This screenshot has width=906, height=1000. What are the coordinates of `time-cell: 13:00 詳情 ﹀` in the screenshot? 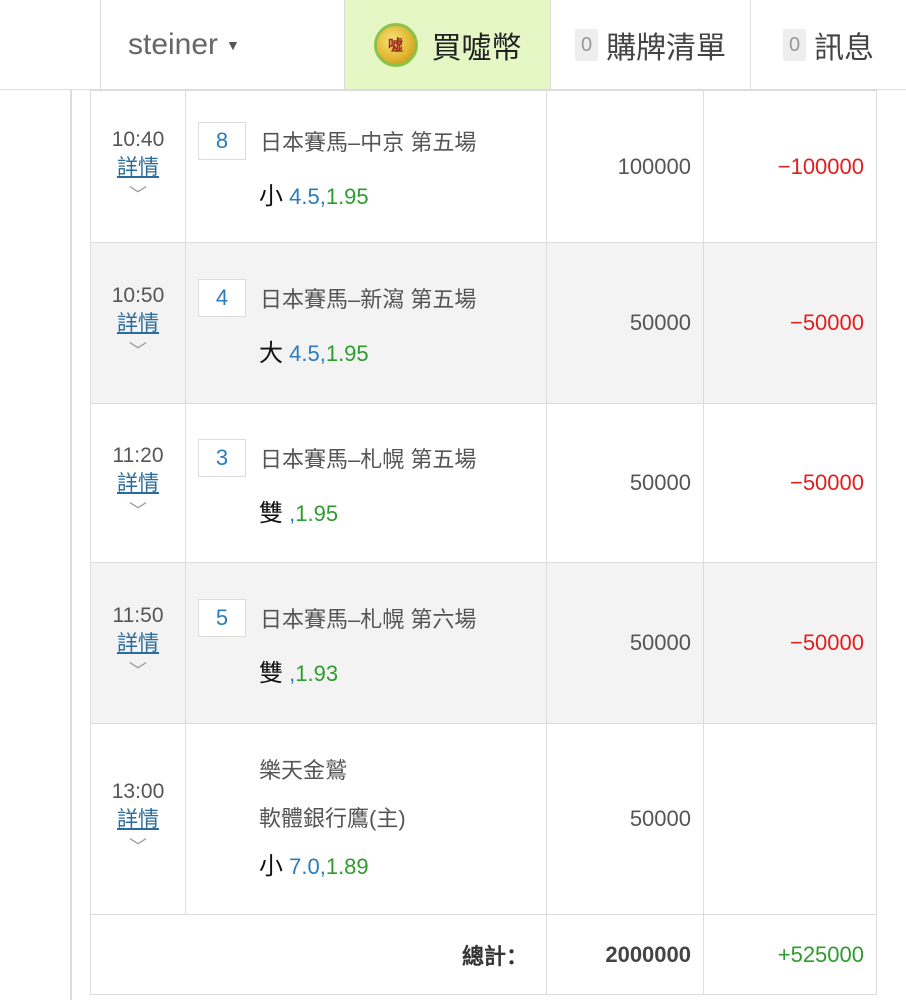 It's located at (138, 819).